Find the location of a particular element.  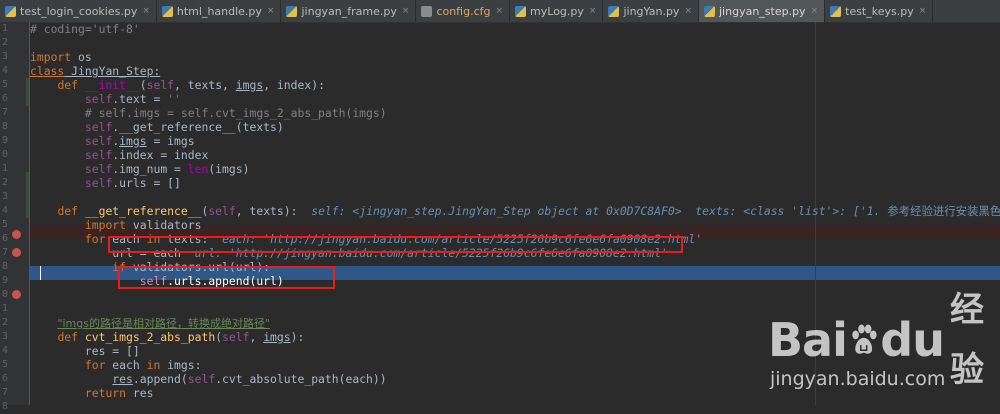

watermark-url: jingyan.baidu.com is located at coordinates (858, 379).